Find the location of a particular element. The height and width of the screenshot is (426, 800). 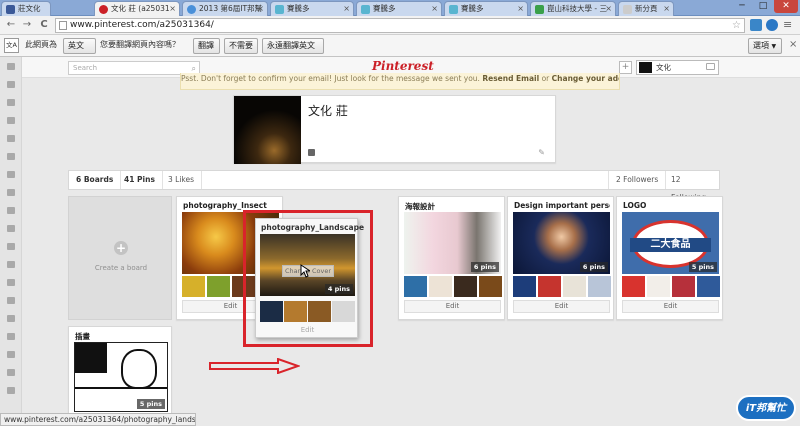

board-poster-design: 海報設計 6 pins Edit is located at coordinates (451, 258).